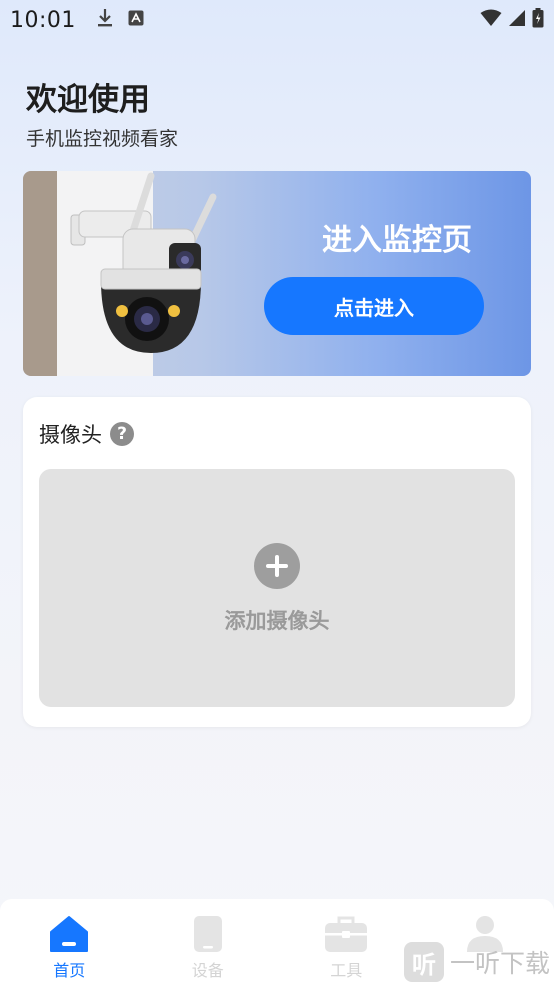 The height and width of the screenshot is (984, 554). Describe the element at coordinates (70, 435) in the screenshot. I see `camera-section-title: 摄像头` at that location.